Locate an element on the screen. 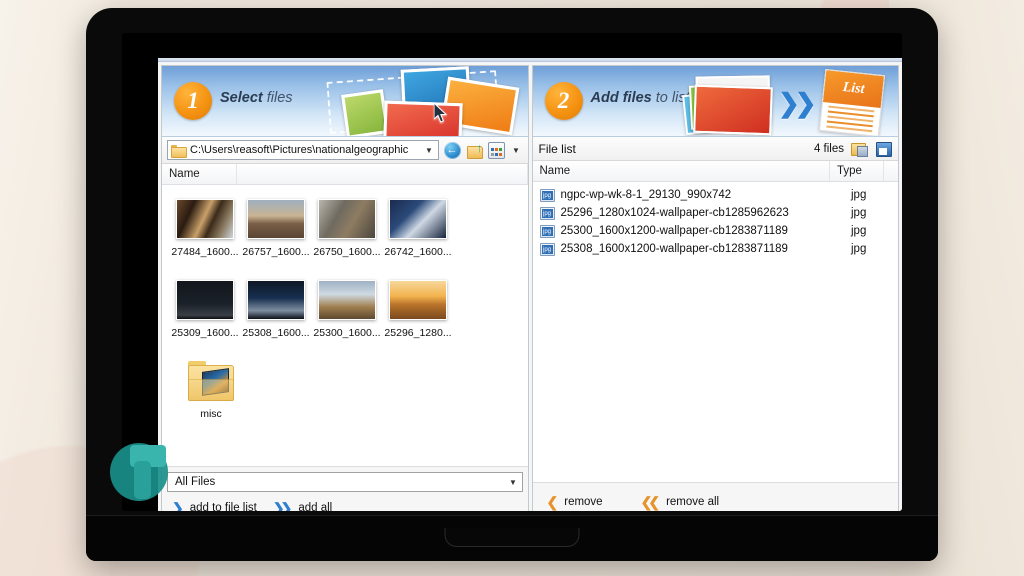 This screenshot has width=1024, height=576. back-icon is located at coordinates (452, 150).